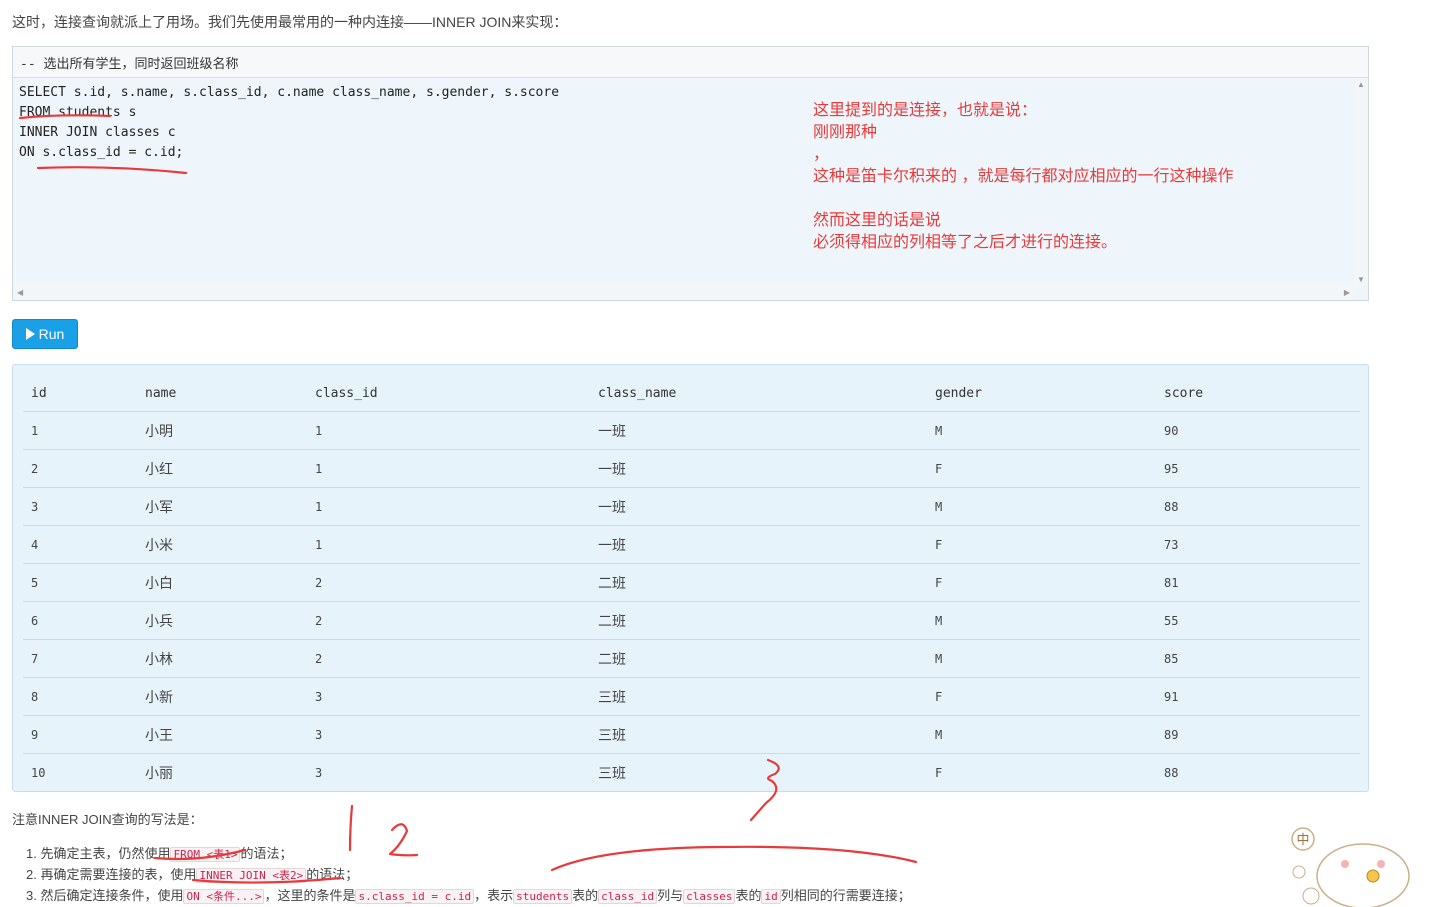 The width and height of the screenshot is (1444, 907). I want to click on annotation-line: 刚刚那种, so click(845, 132).